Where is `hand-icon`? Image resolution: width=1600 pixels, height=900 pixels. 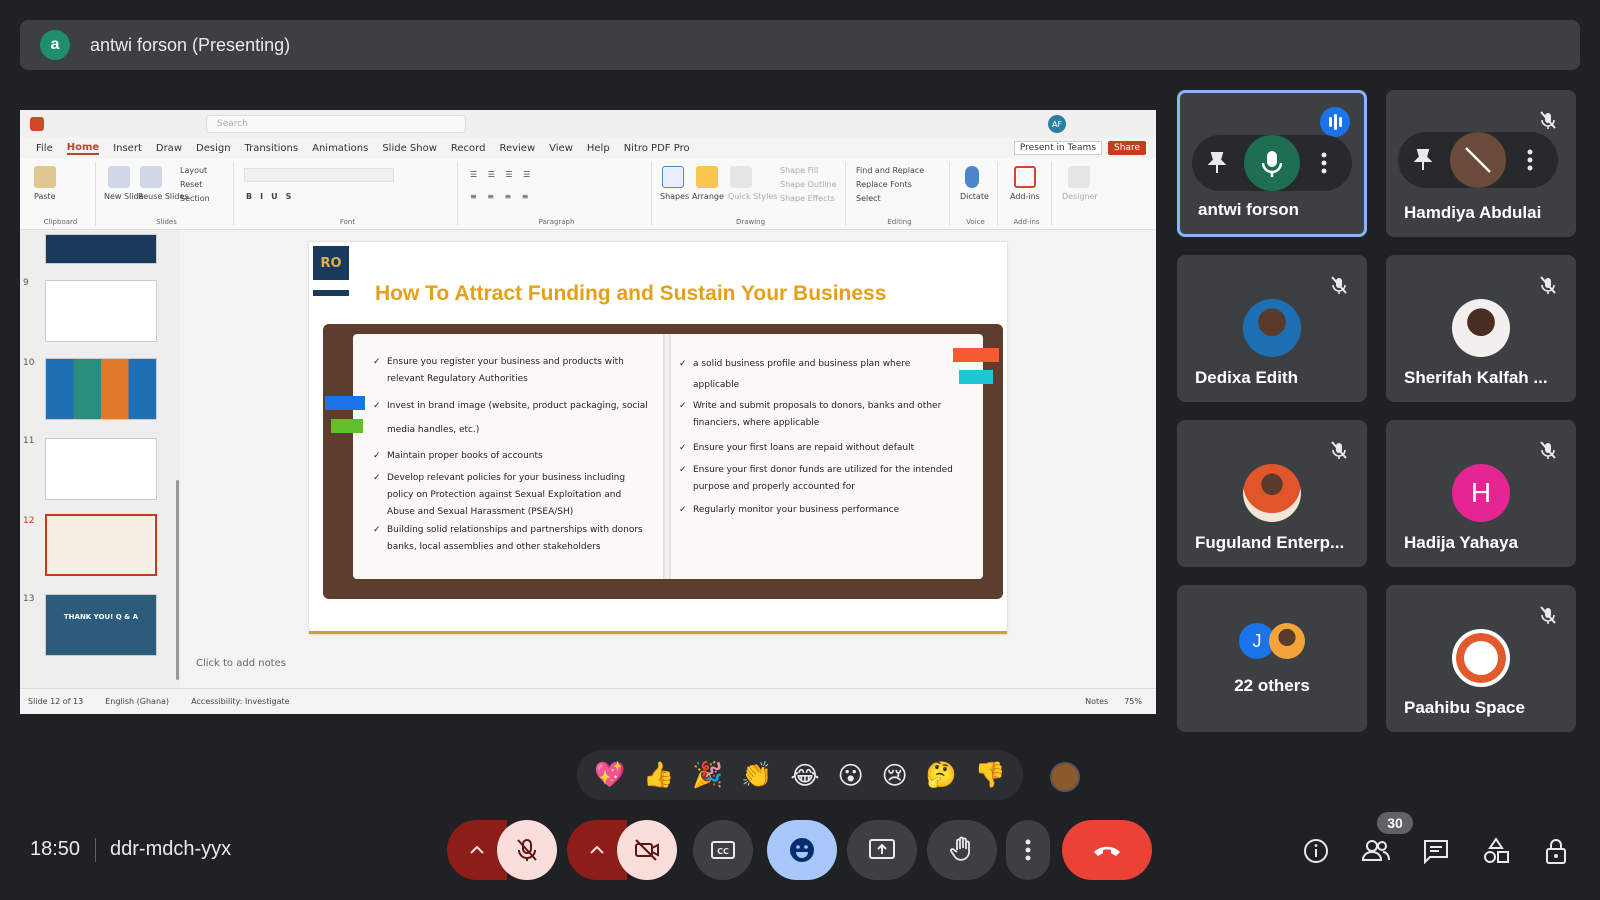
hand-icon is located at coordinates (960, 848).